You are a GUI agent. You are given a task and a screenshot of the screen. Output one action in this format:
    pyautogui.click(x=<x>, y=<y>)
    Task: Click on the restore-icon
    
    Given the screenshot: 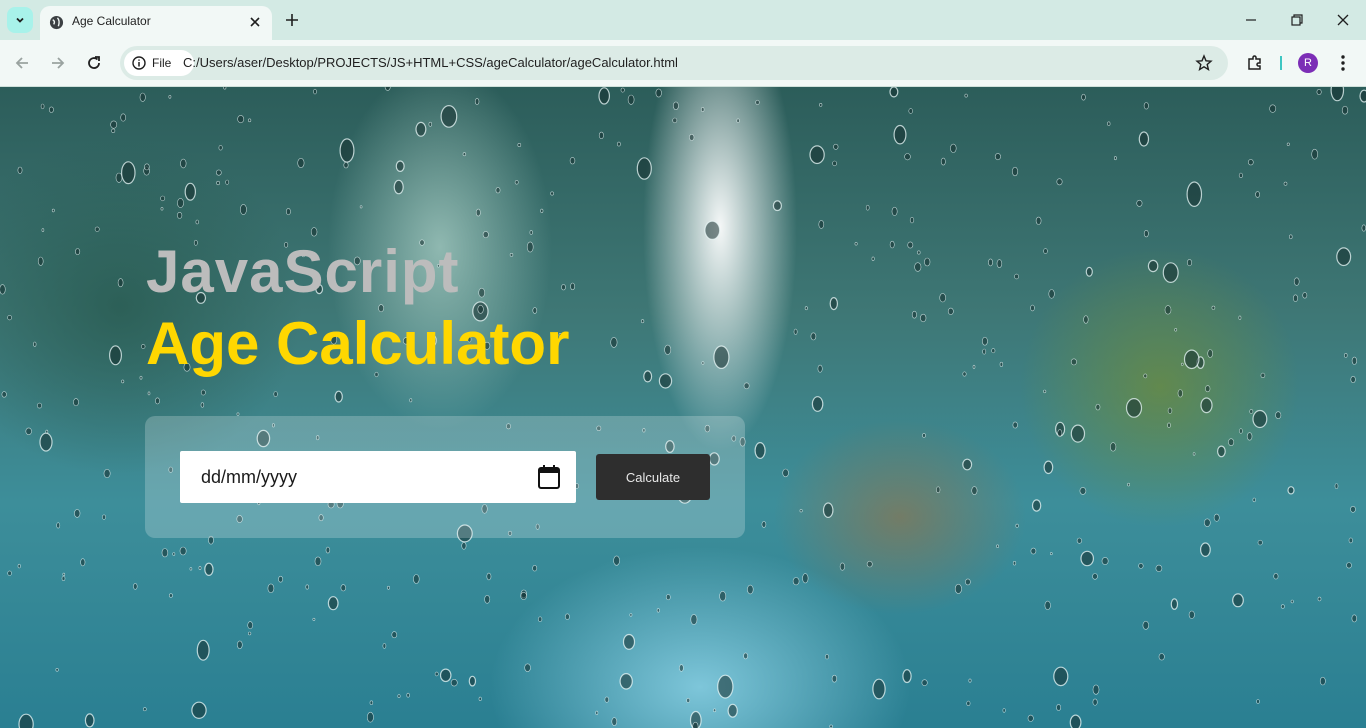 What is the action you would take?
    pyautogui.click(x=1297, y=20)
    